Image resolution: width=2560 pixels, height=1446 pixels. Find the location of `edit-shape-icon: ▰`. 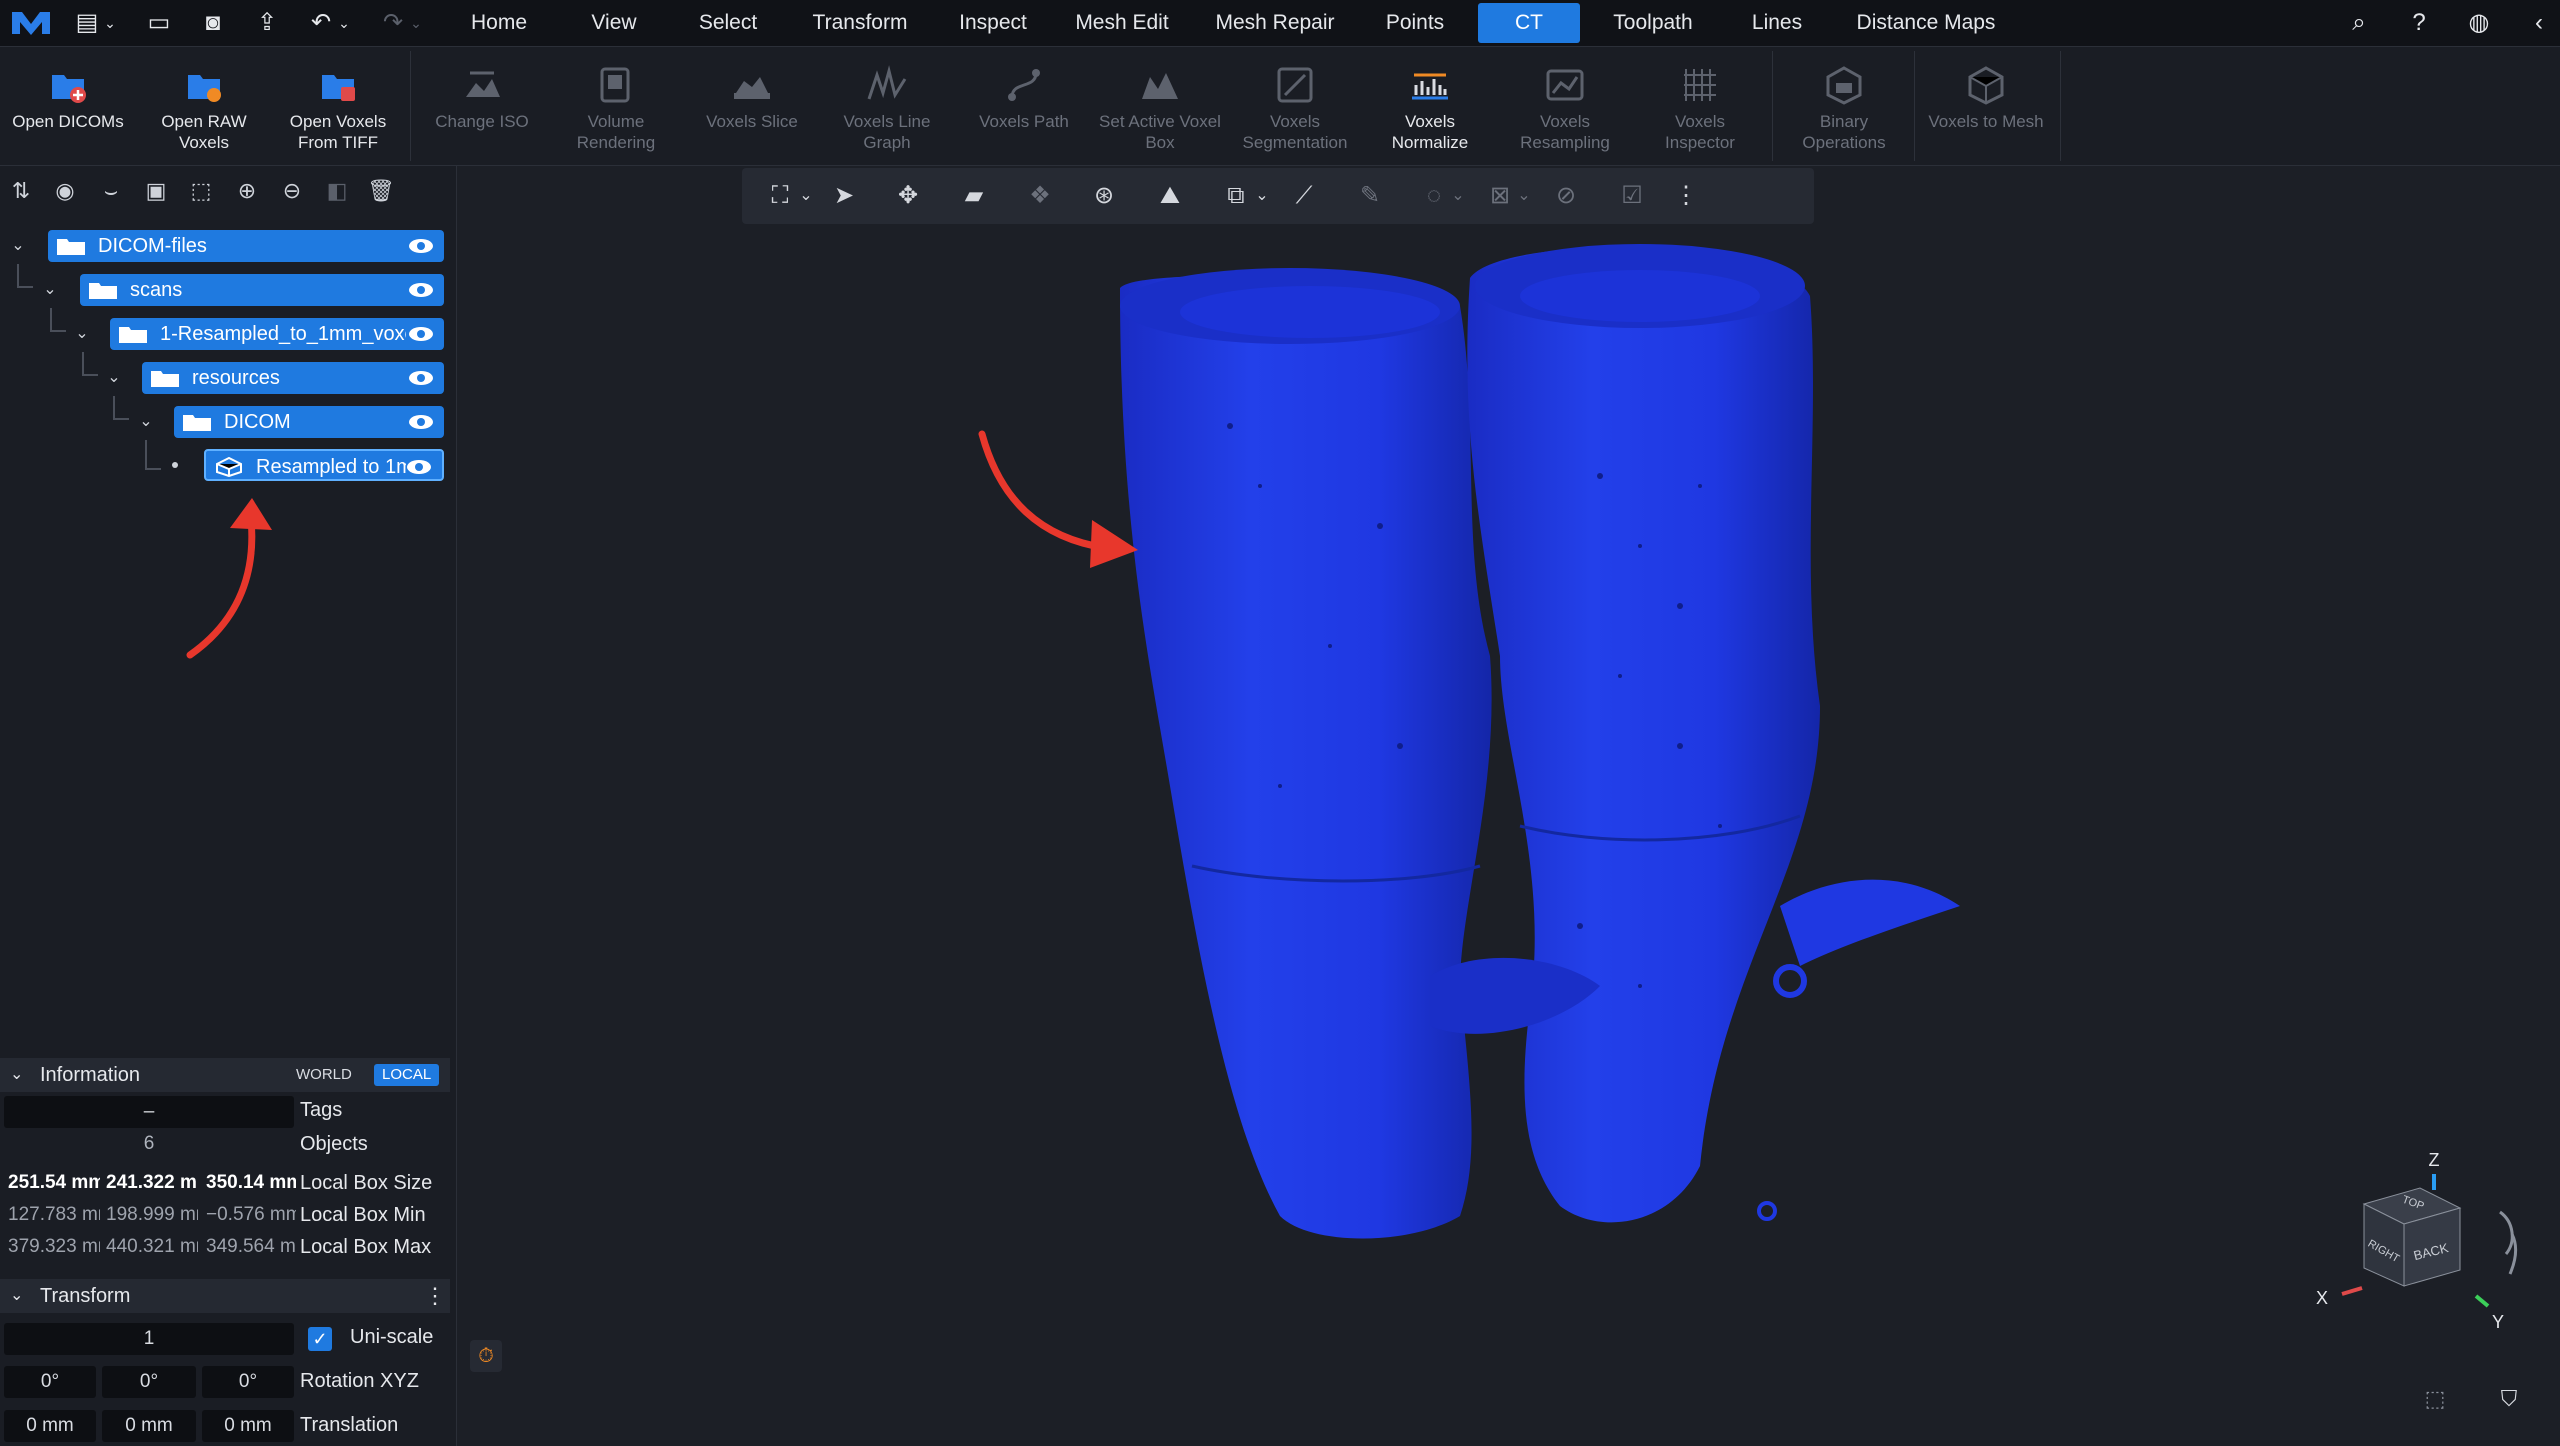

edit-shape-icon: ▰ is located at coordinates (974, 196).